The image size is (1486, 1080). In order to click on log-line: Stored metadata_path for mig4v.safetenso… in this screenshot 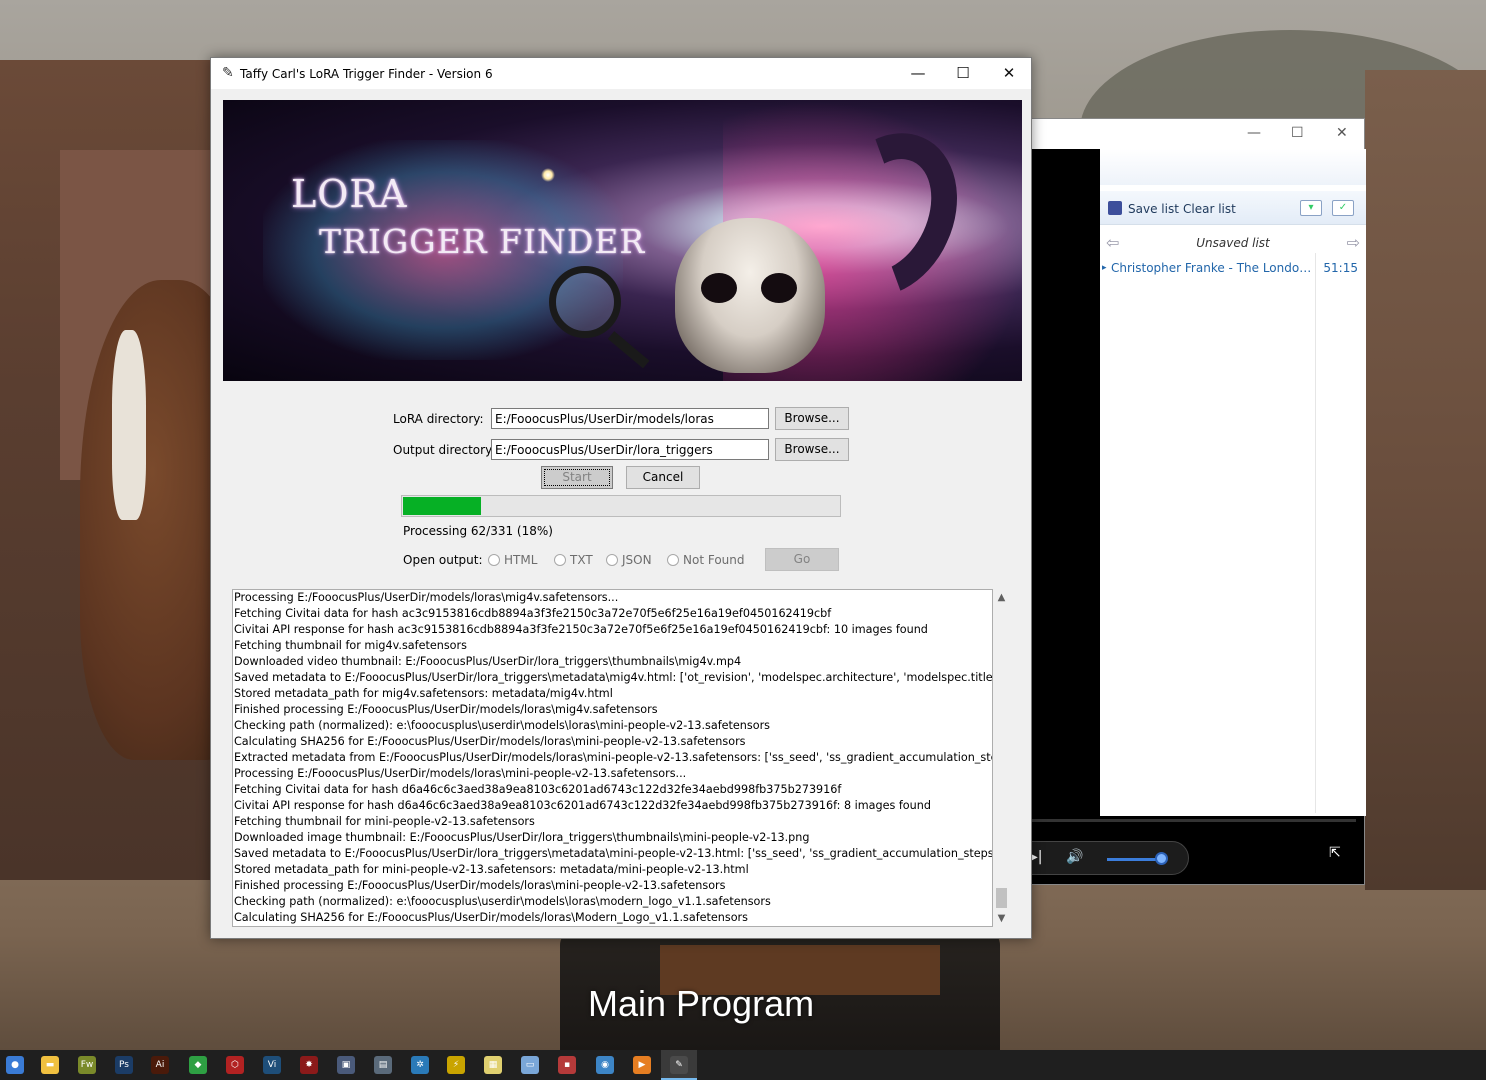, I will do `click(423, 693)`.